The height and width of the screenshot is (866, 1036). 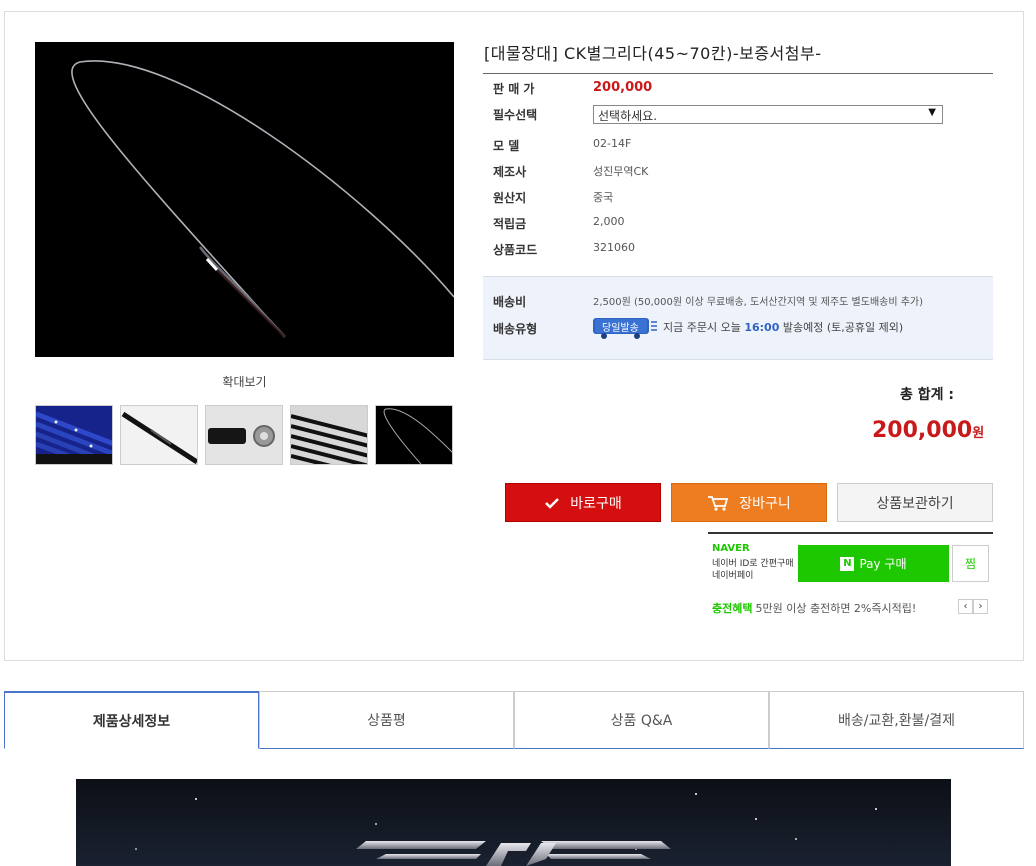 I want to click on npay-desc-line2: 네이버페이, so click(x=733, y=576).